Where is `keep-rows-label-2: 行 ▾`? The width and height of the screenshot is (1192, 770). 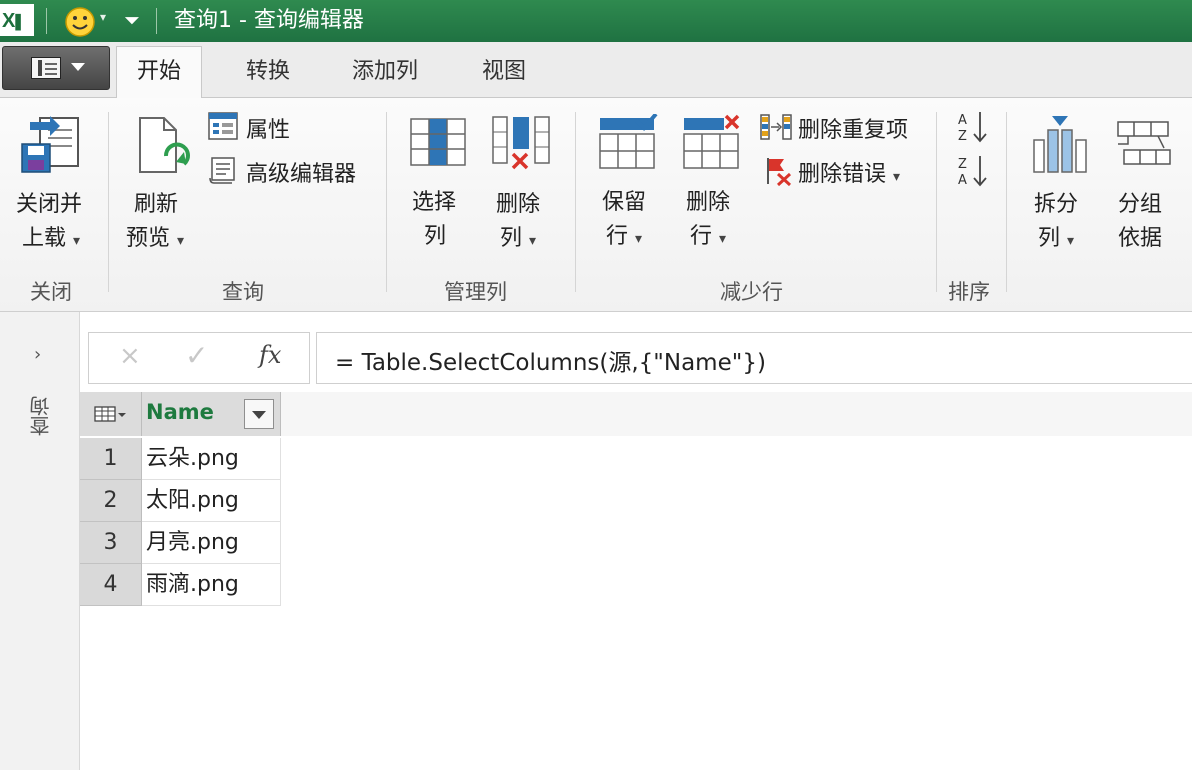
keep-rows-label-2: 行 ▾ is located at coordinates (624, 236).